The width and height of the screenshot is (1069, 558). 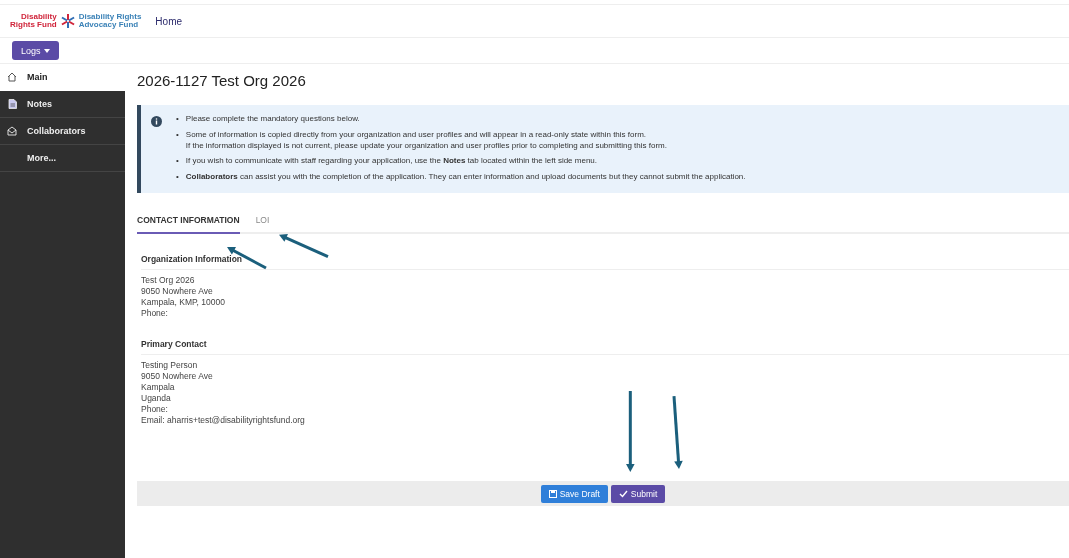 What do you see at coordinates (552, 493) in the screenshot?
I see `save-icon` at bounding box center [552, 493].